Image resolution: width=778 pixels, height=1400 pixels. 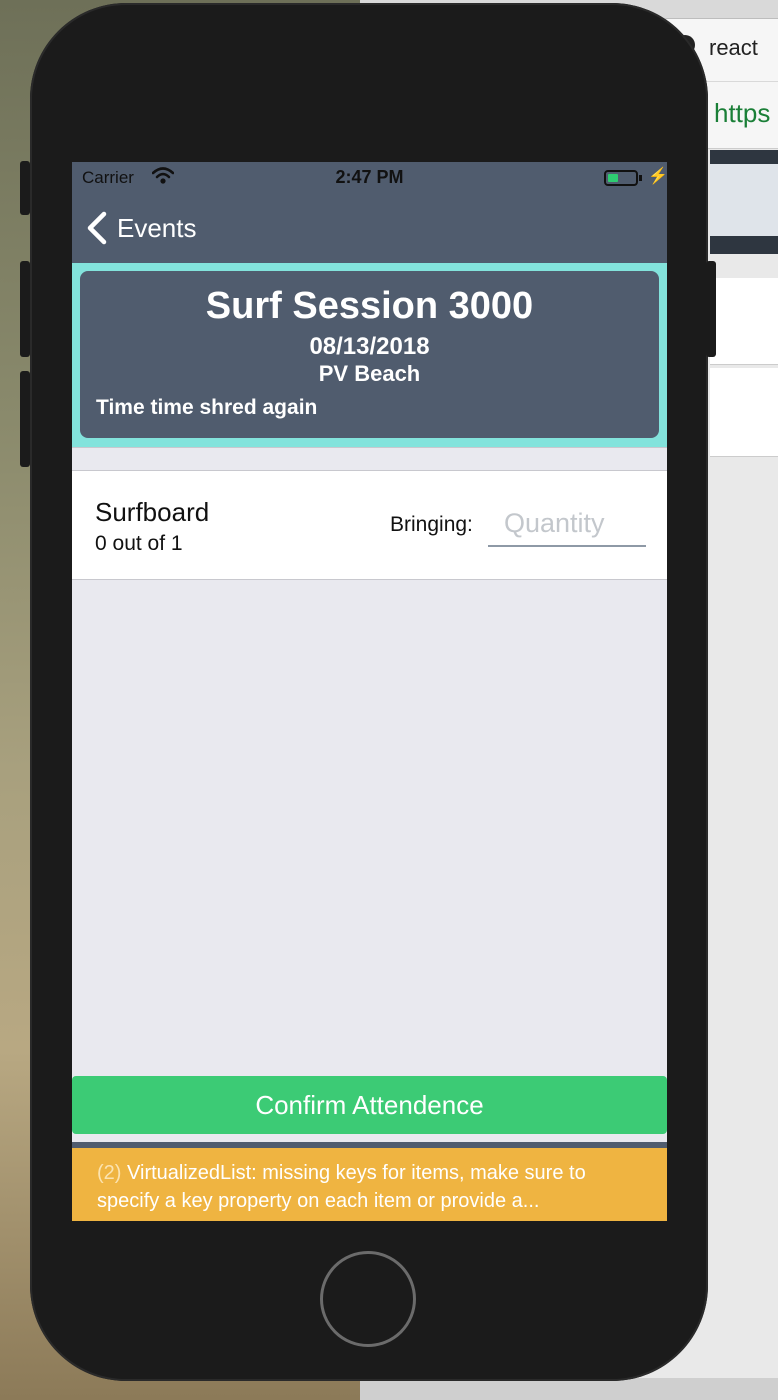 What do you see at coordinates (431, 524) in the screenshot?
I see `bringing-label: Bringing:` at bounding box center [431, 524].